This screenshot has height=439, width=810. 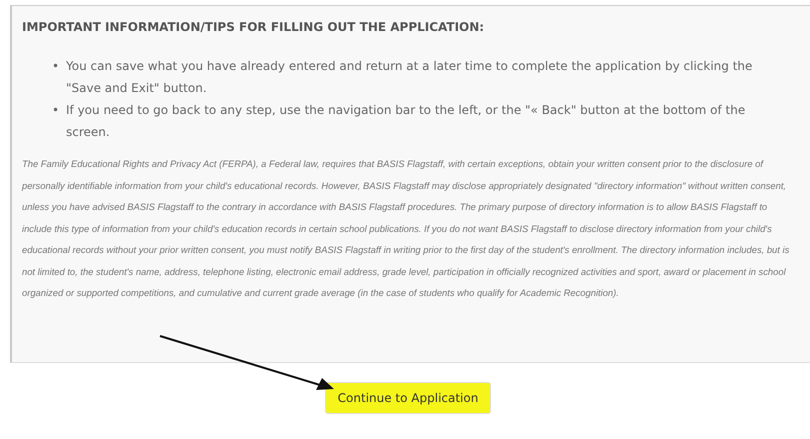 What do you see at coordinates (254, 27) in the screenshot?
I see `section-heading: IMPORTANT INFORMATION/TIPS FOR FILLING OUT THE APPLICATION:` at bounding box center [254, 27].